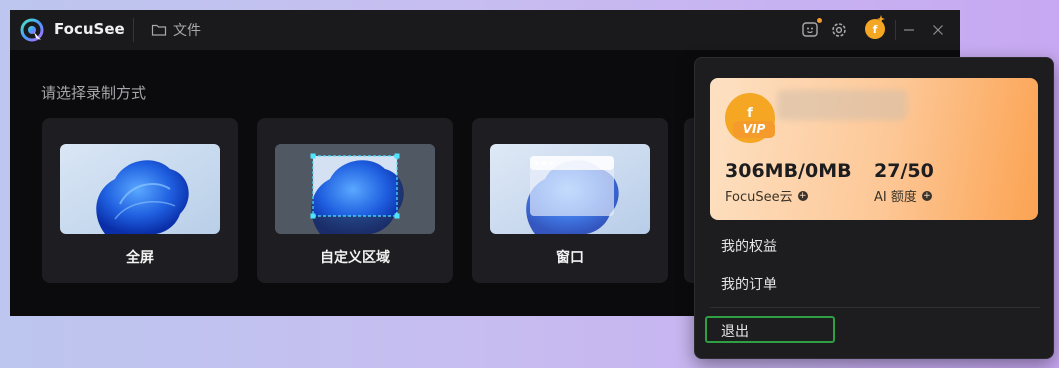 This screenshot has height=368, width=1059. What do you see at coordinates (770, 329) in the screenshot?
I see `logout-button: 退出` at bounding box center [770, 329].